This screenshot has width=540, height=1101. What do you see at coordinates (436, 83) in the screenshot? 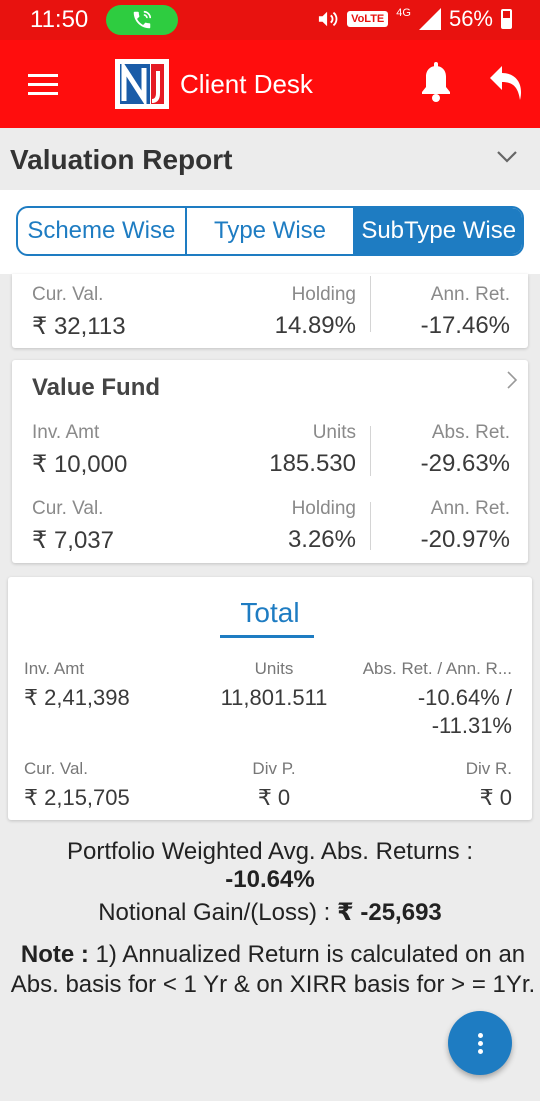
I see `notification-bell-icon` at bounding box center [436, 83].